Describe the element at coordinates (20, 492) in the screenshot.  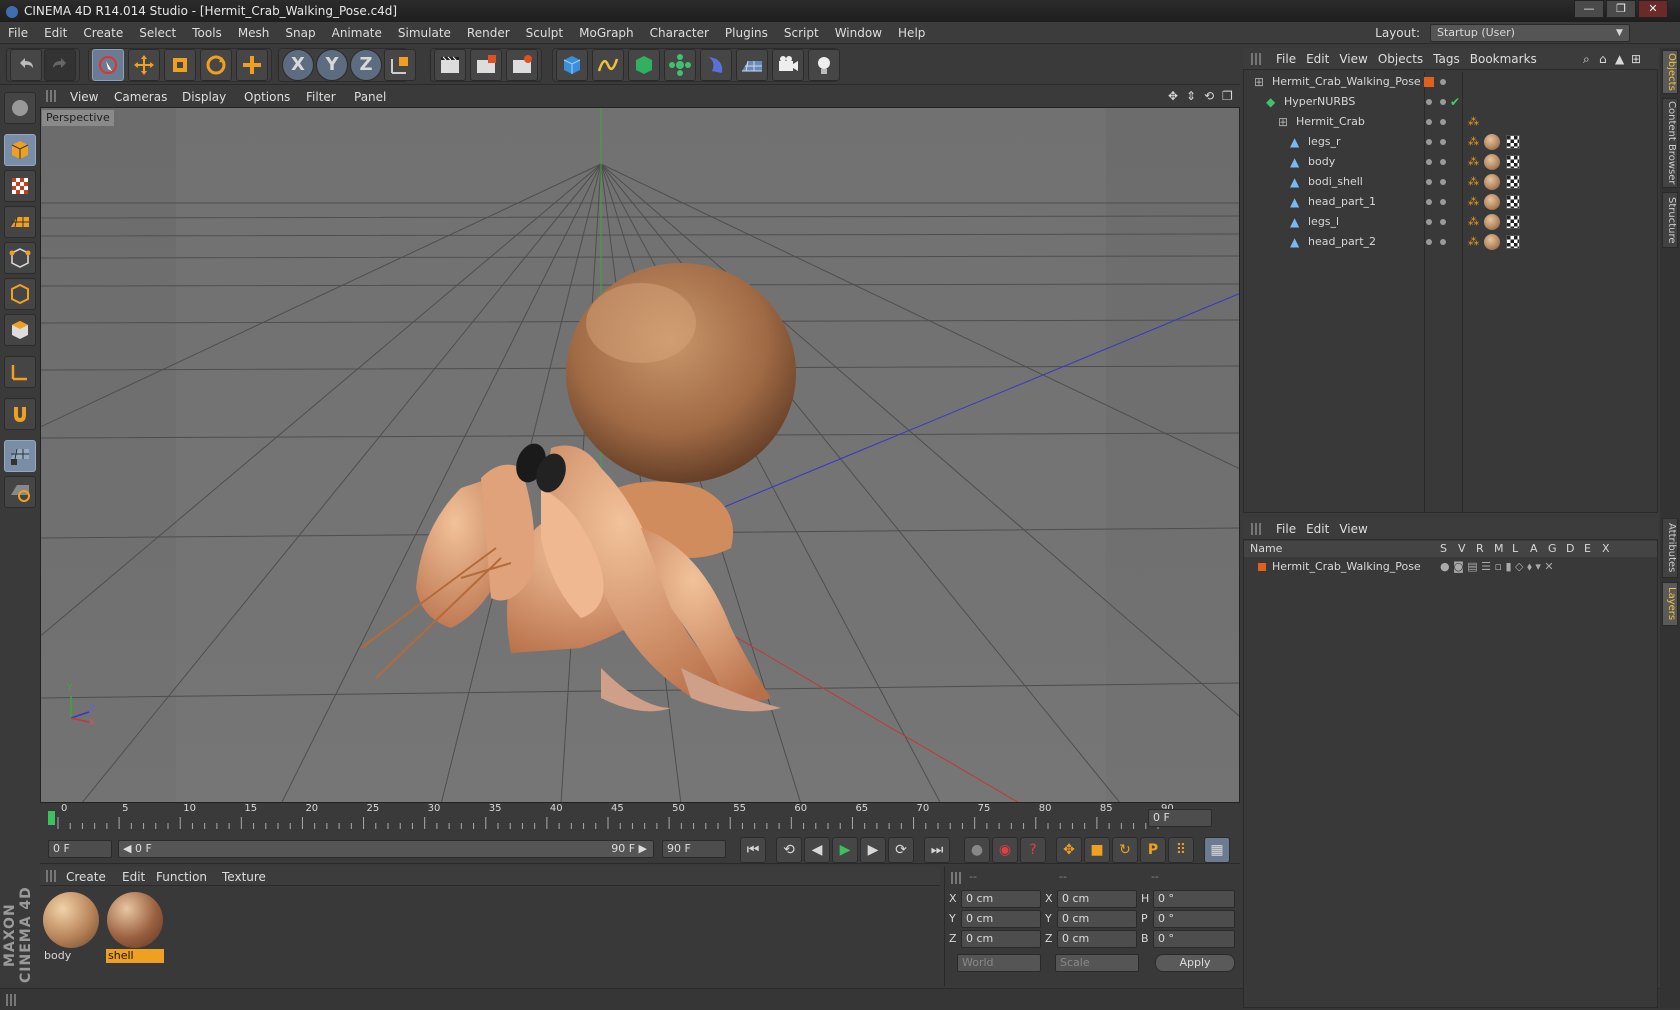
I see `locked-workplane-icon` at that location.